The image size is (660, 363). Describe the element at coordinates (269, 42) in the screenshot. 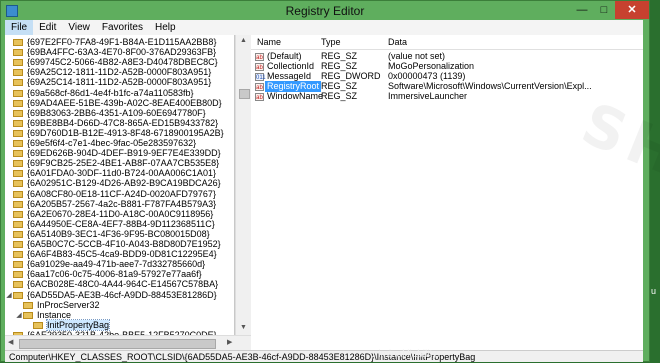

I see `column-name: Name` at that location.